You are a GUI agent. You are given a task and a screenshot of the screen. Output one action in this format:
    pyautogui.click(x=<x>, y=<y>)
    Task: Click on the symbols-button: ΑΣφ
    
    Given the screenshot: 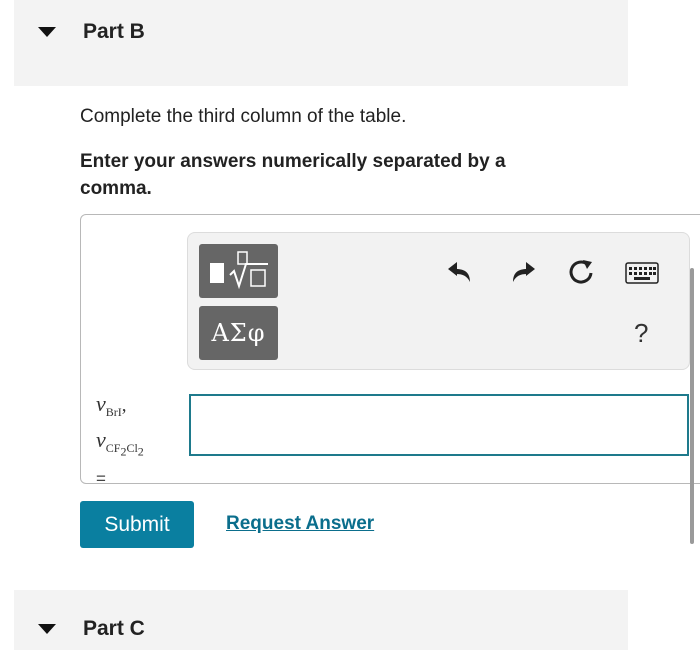 What is the action you would take?
    pyautogui.click(x=238, y=333)
    